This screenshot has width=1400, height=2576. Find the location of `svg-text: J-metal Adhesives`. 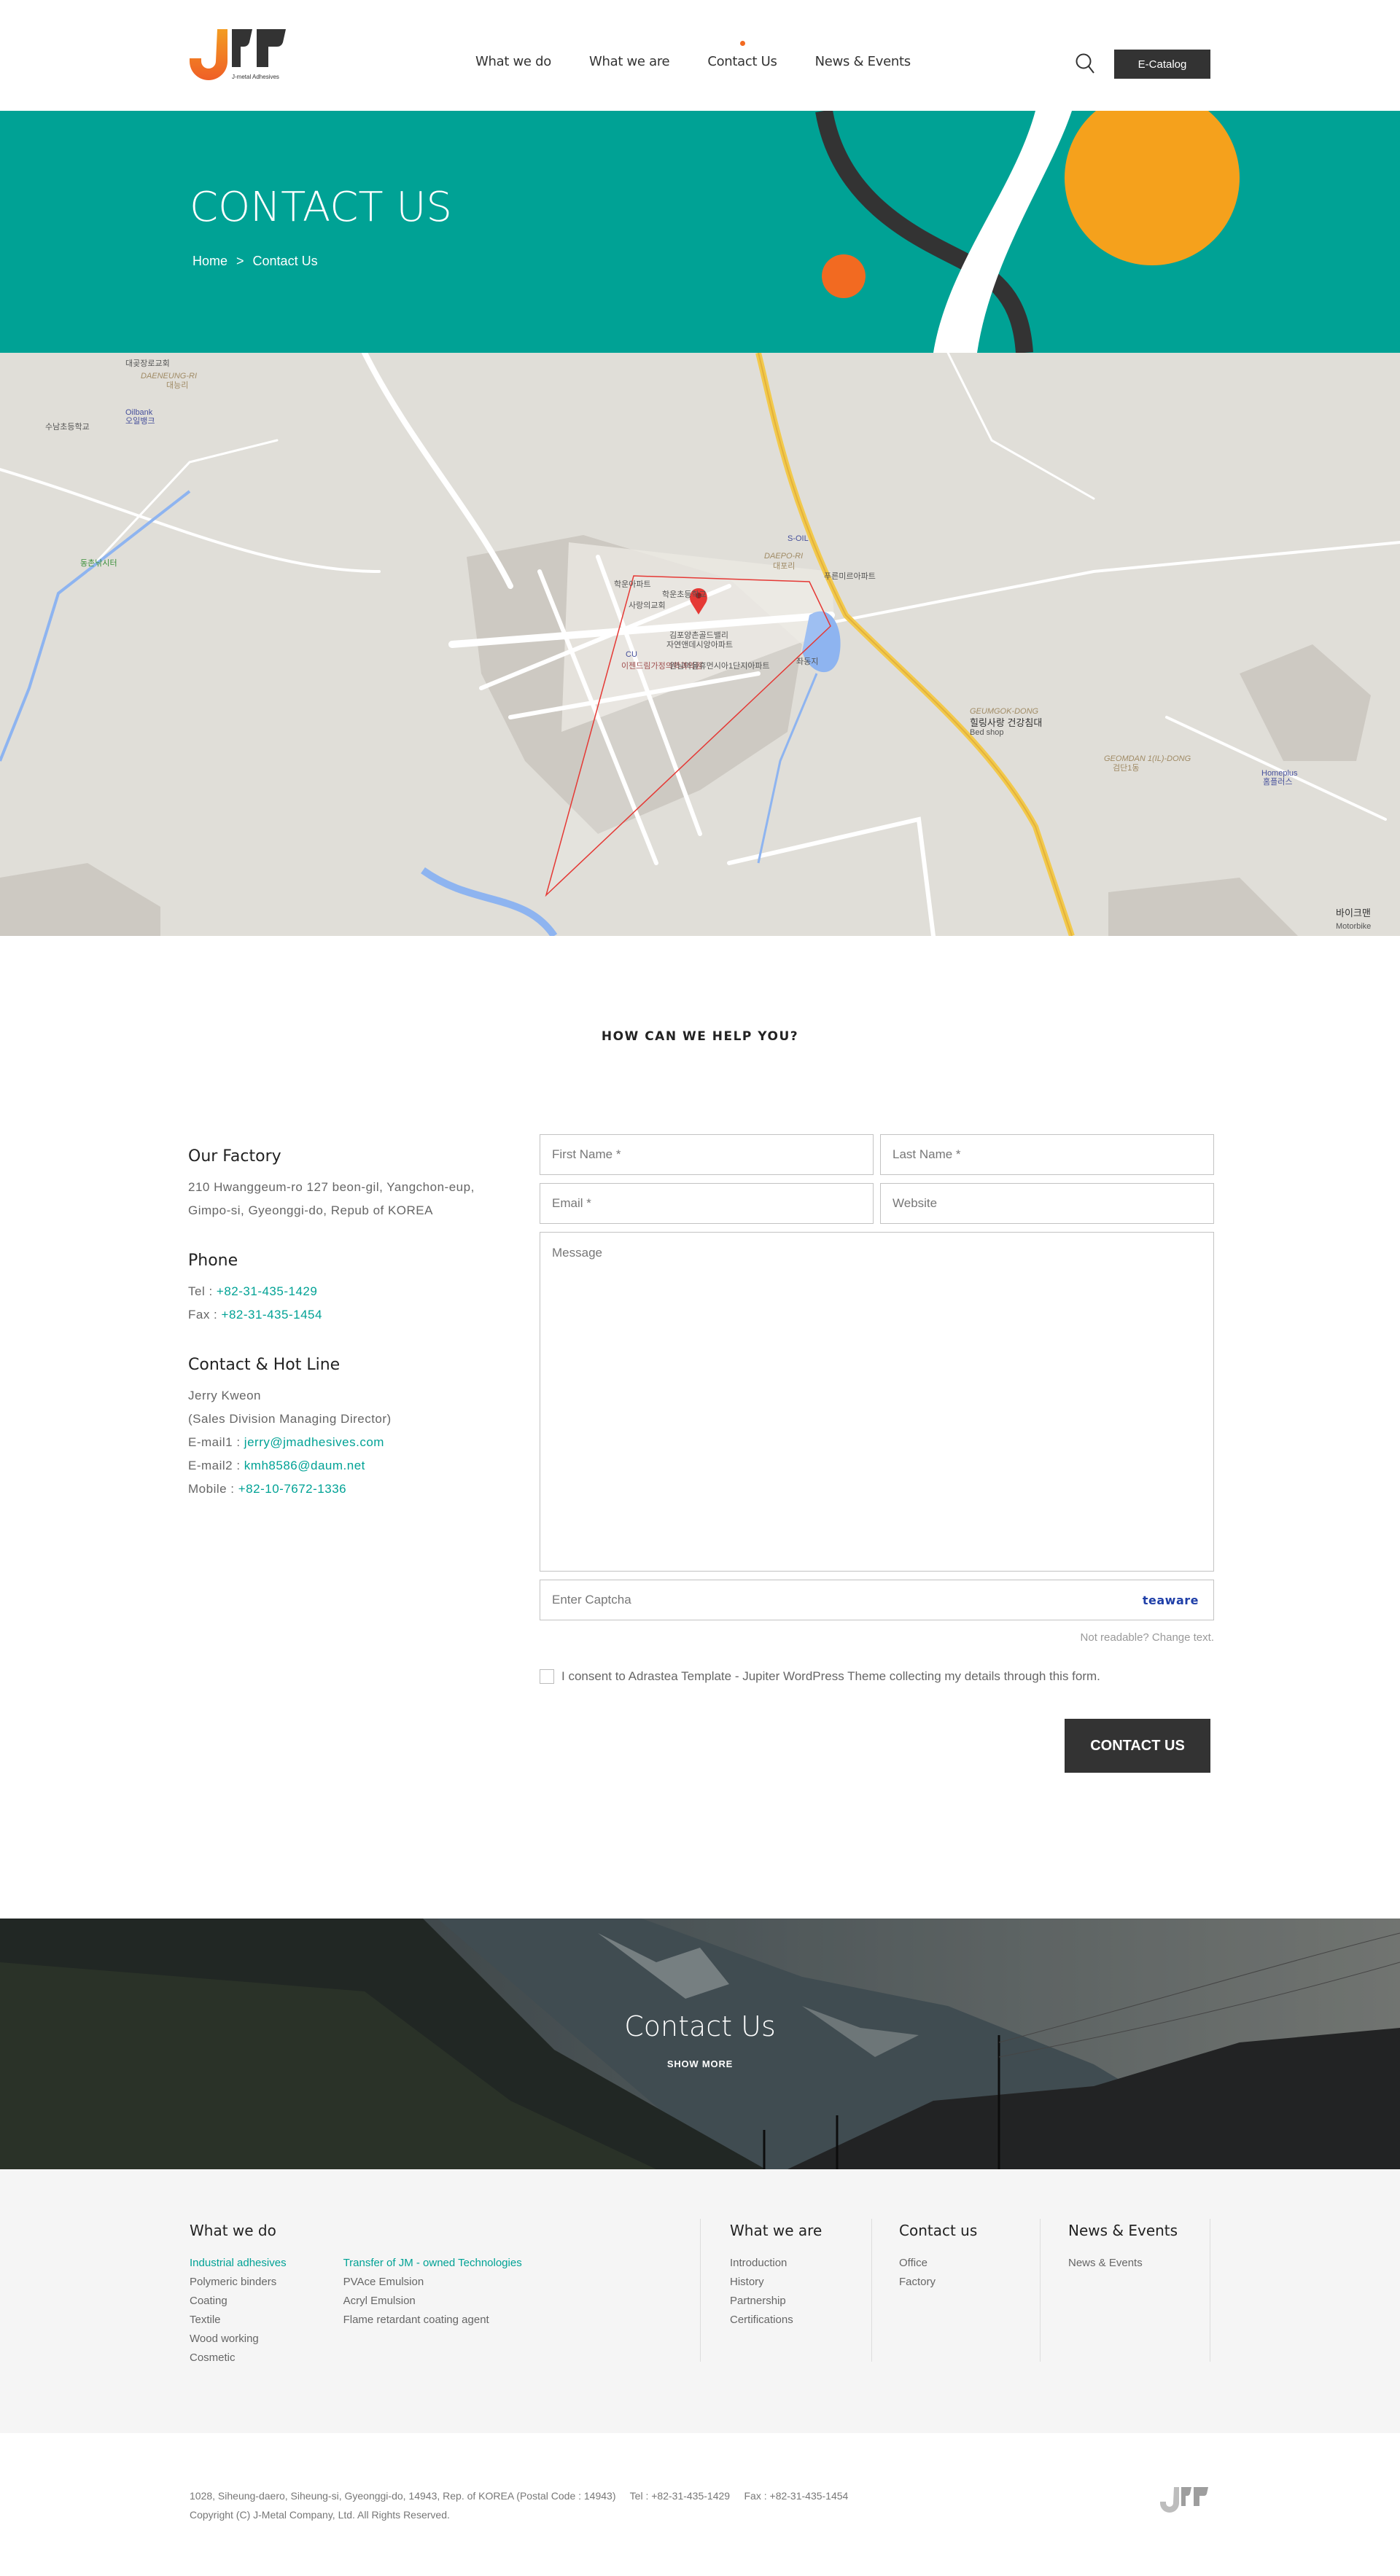

svg-text: J-metal Adhesives is located at coordinates (255, 77).